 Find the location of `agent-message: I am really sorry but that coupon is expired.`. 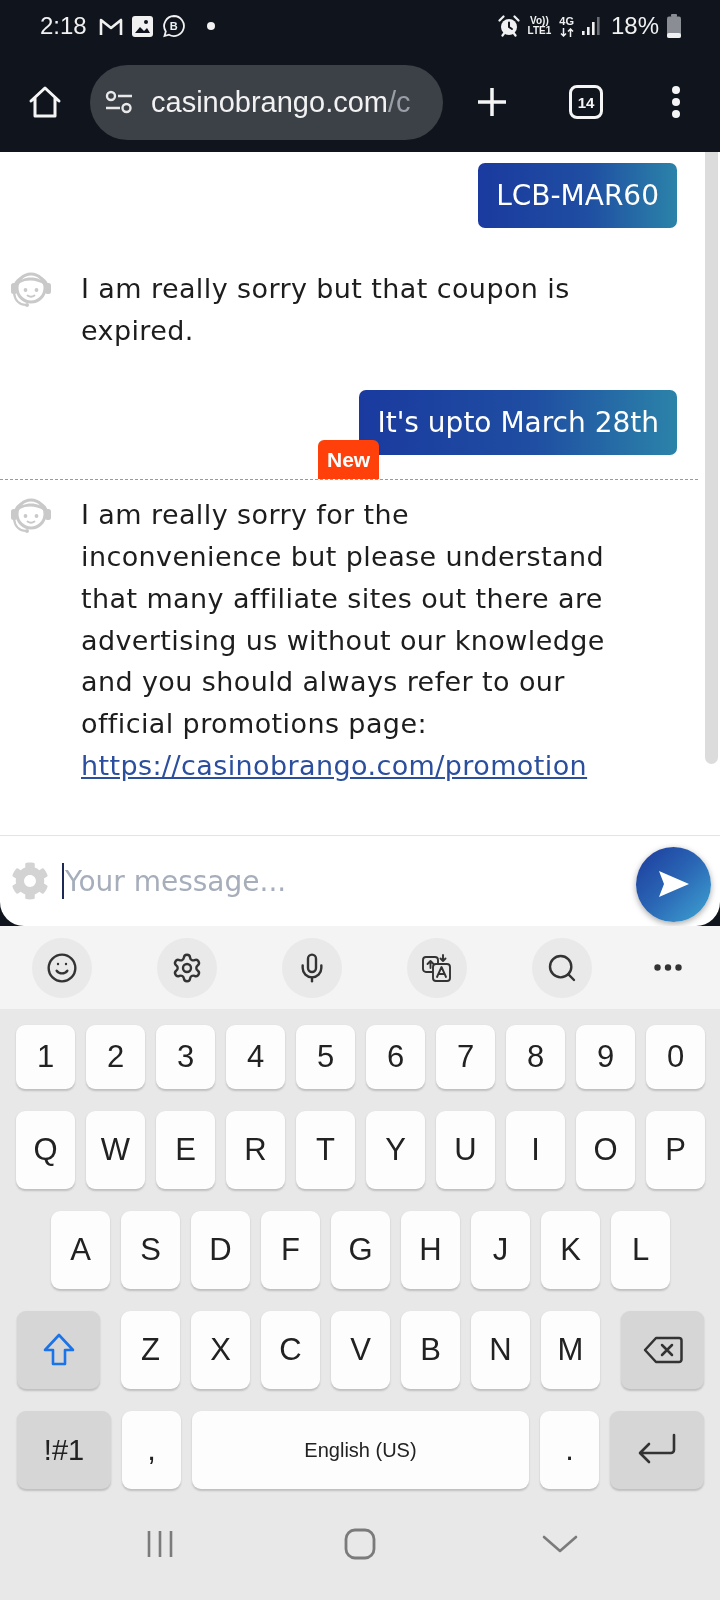

agent-message: I am really sorry but that coupon is expired. is located at coordinates (325, 310).